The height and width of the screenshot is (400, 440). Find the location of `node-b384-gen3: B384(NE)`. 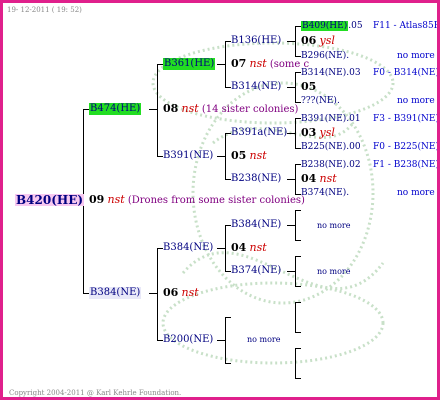

node-b384-gen3: B384(NE) is located at coordinates (256, 225).